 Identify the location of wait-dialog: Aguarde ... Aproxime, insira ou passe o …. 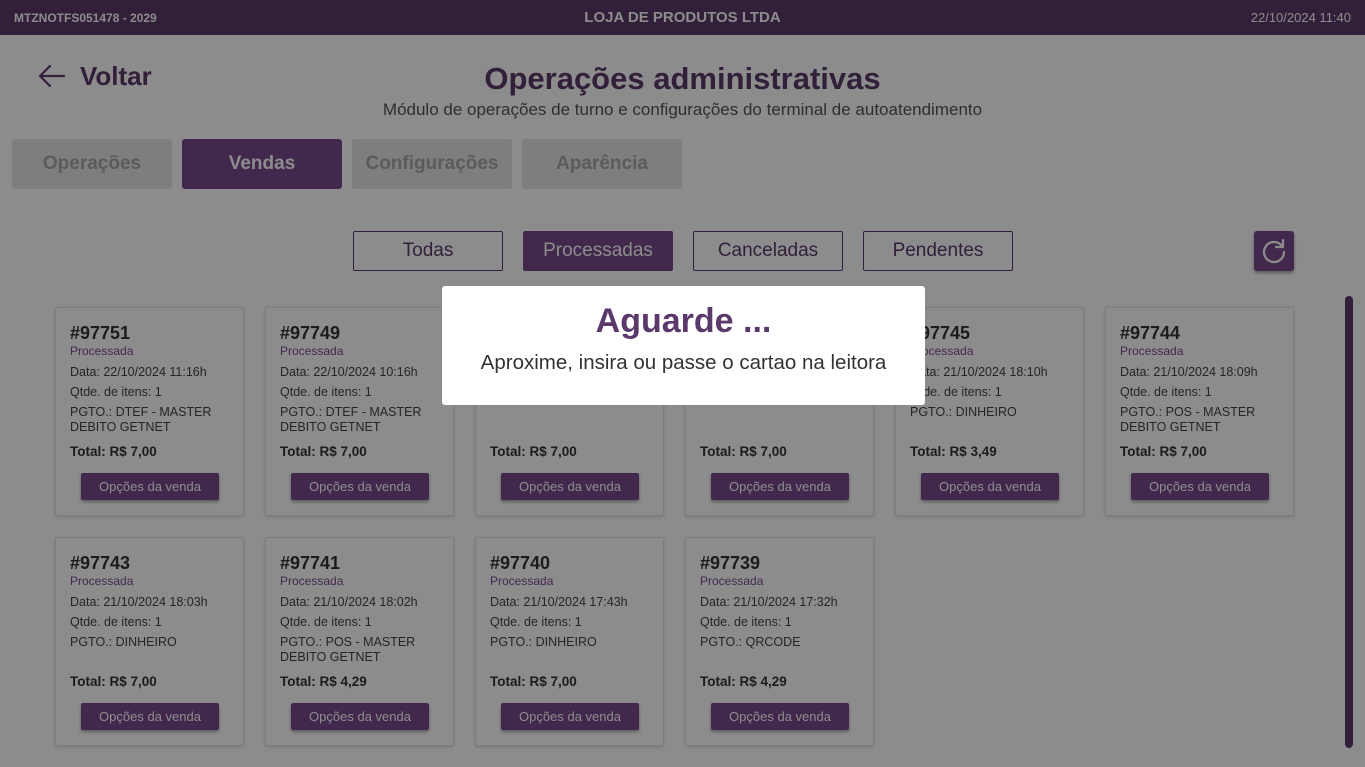
(683, 345).